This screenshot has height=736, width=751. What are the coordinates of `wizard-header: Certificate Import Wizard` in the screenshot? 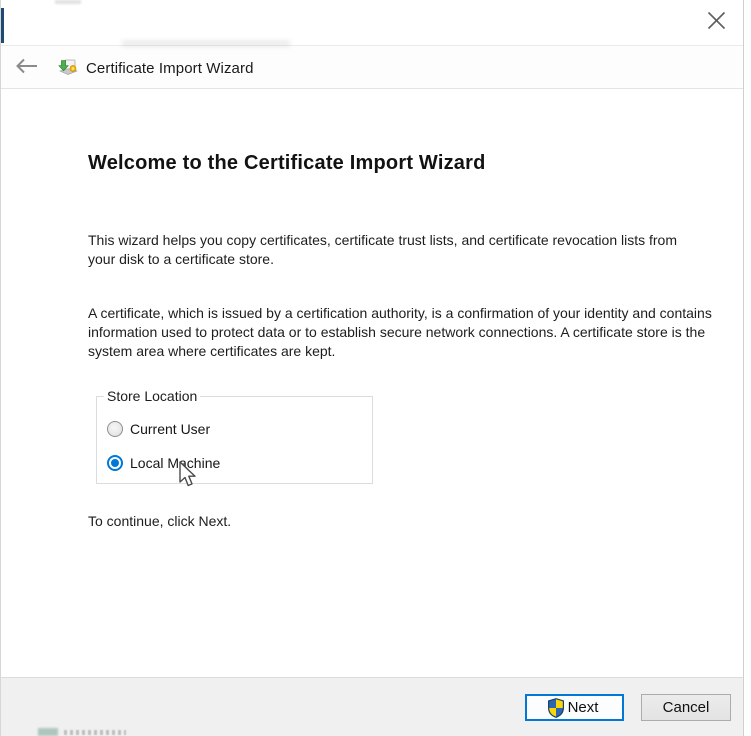 It's located at (372, 67).